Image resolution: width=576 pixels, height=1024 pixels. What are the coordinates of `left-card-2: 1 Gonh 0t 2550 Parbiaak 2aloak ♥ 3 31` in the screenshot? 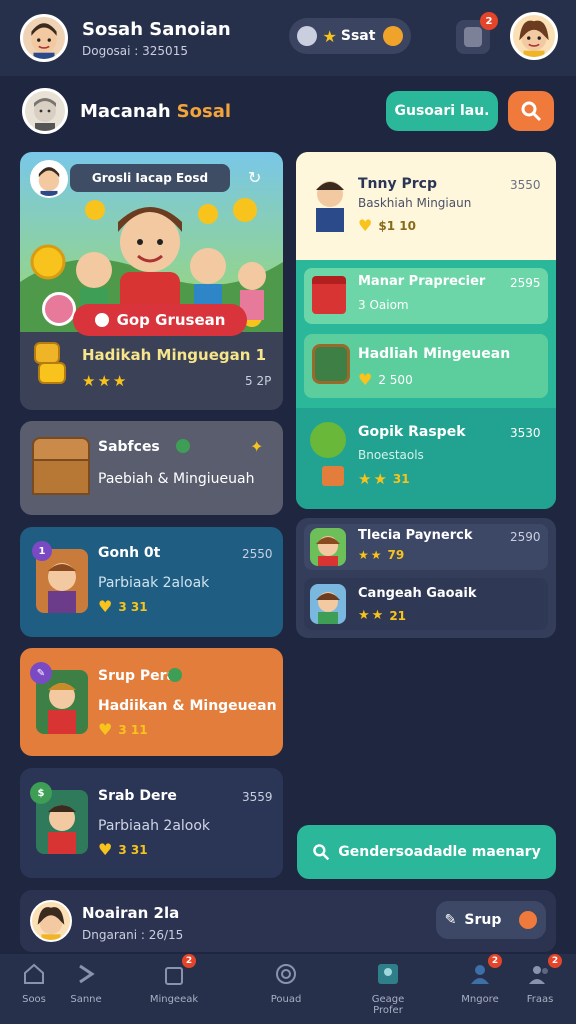 It's located at (151, 582).